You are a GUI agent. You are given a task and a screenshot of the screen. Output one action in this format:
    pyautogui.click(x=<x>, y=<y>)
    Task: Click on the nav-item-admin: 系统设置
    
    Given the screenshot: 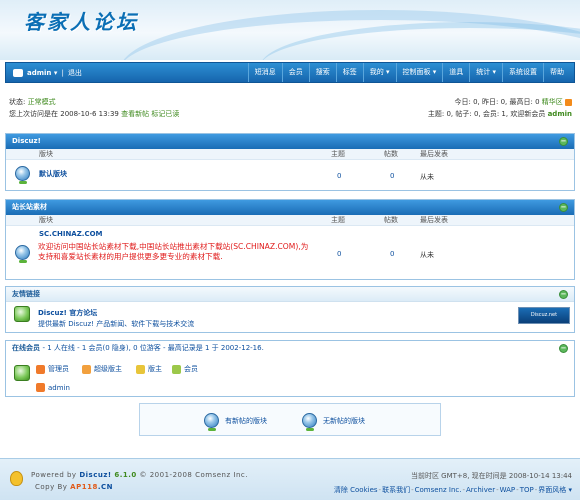 What is the action you would take?
    pyautogui.click(x=522, y=72)
    